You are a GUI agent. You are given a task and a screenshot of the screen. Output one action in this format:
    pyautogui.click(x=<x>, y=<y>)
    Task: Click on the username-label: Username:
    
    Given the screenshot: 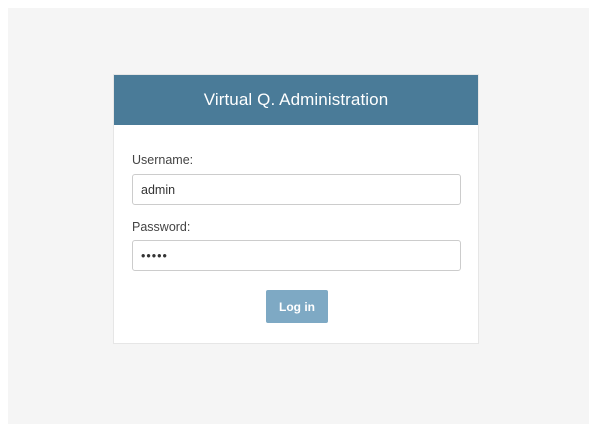 What is the action you would take?
    pyautogui.click(x=163, y=160)
    